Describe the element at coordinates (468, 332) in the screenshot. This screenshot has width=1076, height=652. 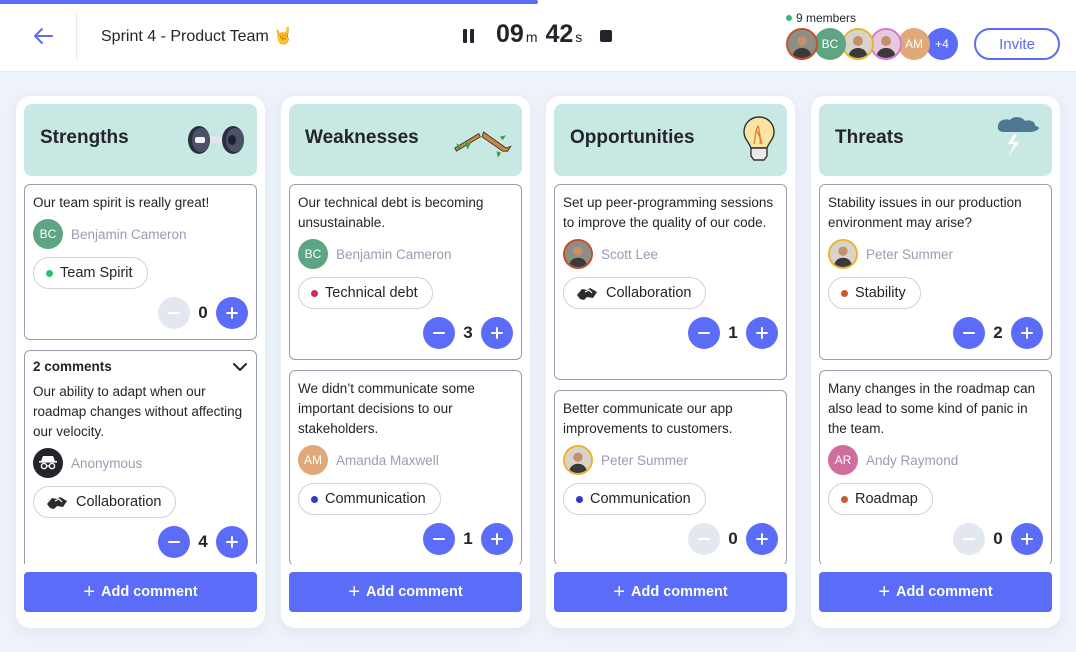
I see `vote-count: 3` at that location.